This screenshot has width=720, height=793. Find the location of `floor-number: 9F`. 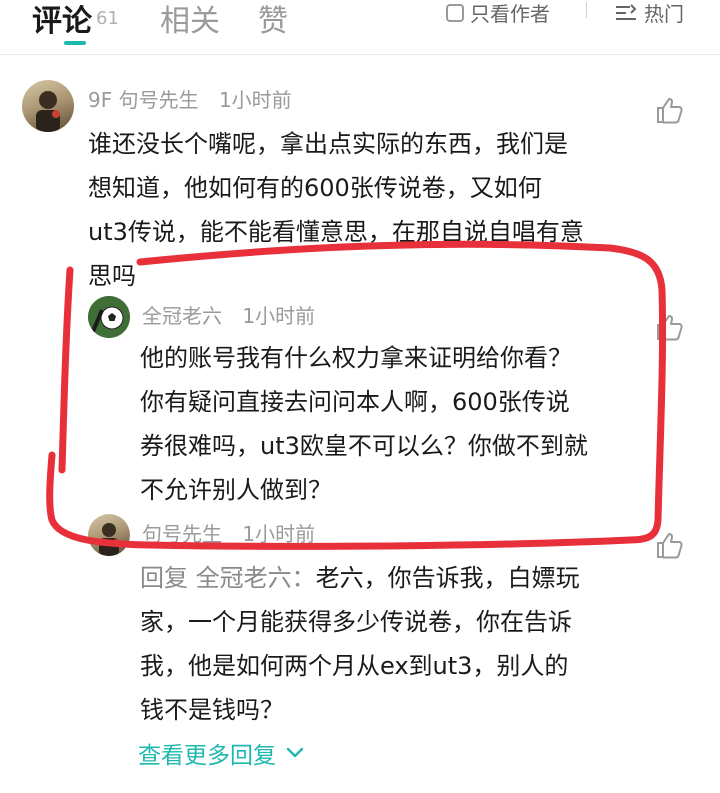

floor-number: 9F is located at coordinates (100, 100).